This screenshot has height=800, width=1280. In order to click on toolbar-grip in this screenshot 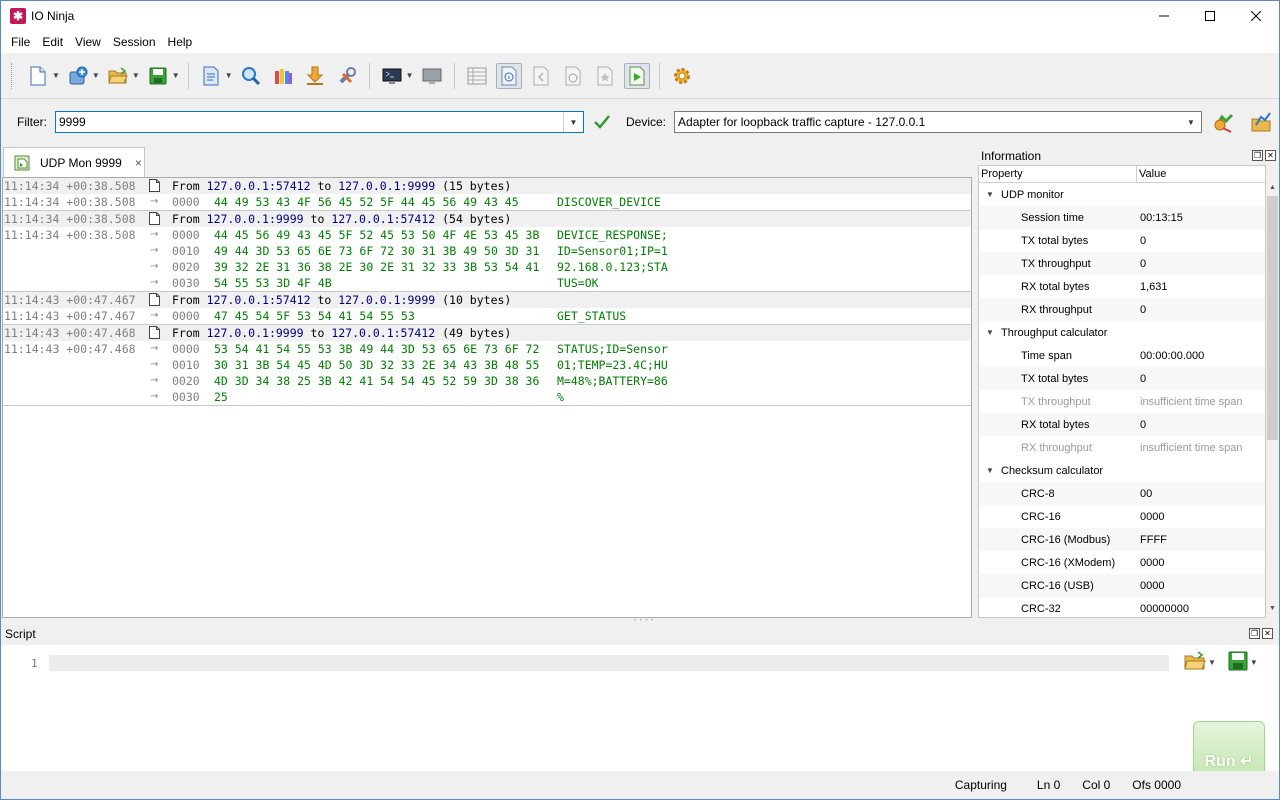, I will do `click(12, 75)`.